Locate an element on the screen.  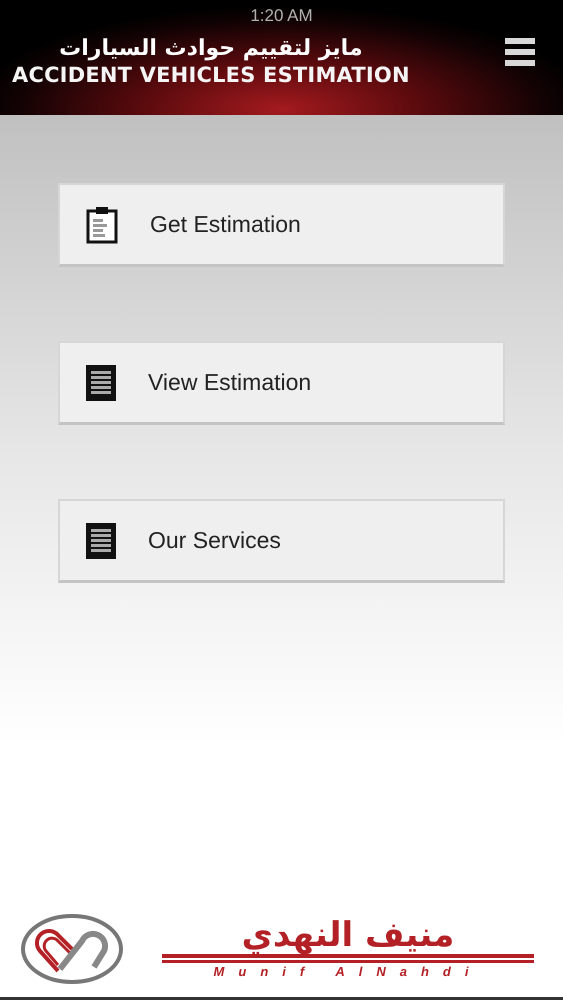
brand-arabic: منيف النهدي is located at coordinates (348, 938).